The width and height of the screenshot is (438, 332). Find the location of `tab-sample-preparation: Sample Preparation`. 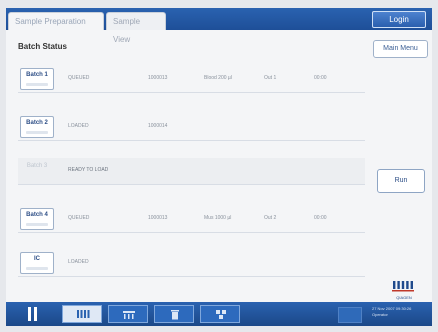

tab-sample-preparation: Sample Preparation is located at coordinates (56, 21).